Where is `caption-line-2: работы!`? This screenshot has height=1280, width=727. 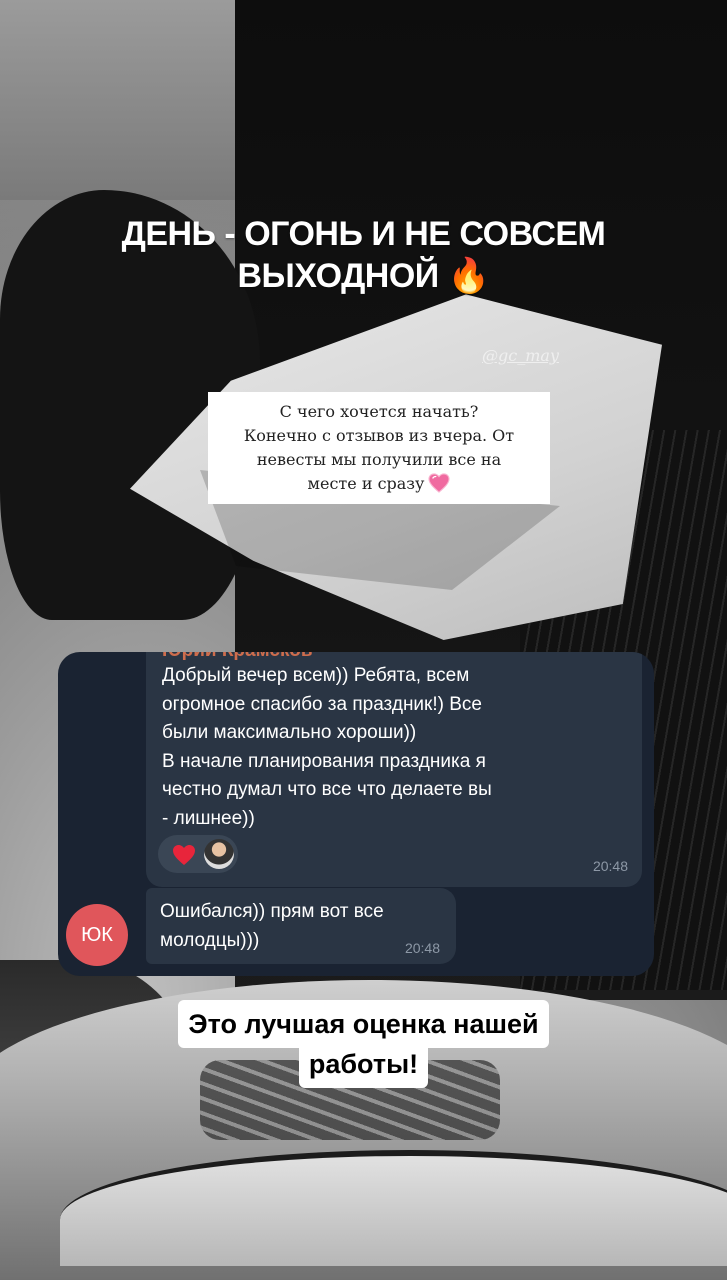
caption-line-2: работы! is located at coordinates (363, 1065).